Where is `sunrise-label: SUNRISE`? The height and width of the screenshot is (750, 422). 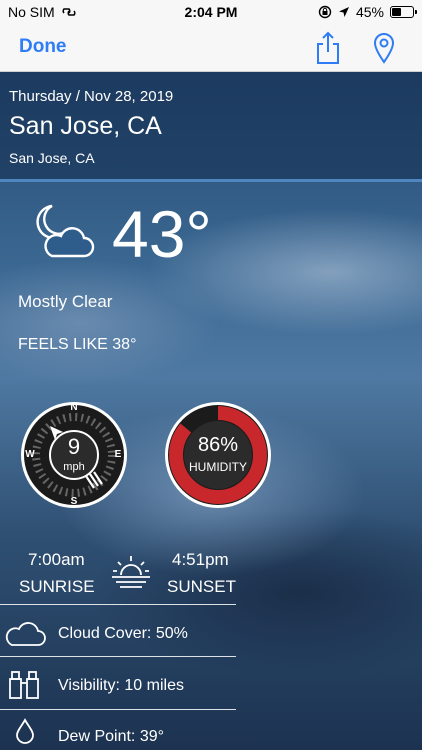 sunrise-label: SUNRISE is located at coordinates (57, 586).